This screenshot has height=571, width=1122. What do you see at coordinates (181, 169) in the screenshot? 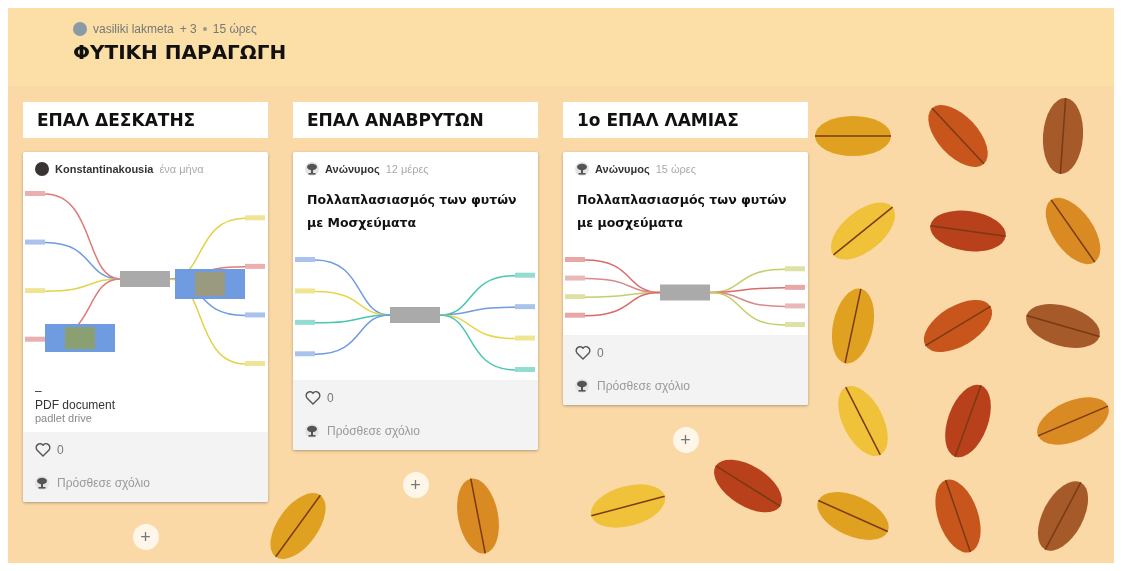
I see `timestamp: ένα μήνα` at bounding box center [181, 169].